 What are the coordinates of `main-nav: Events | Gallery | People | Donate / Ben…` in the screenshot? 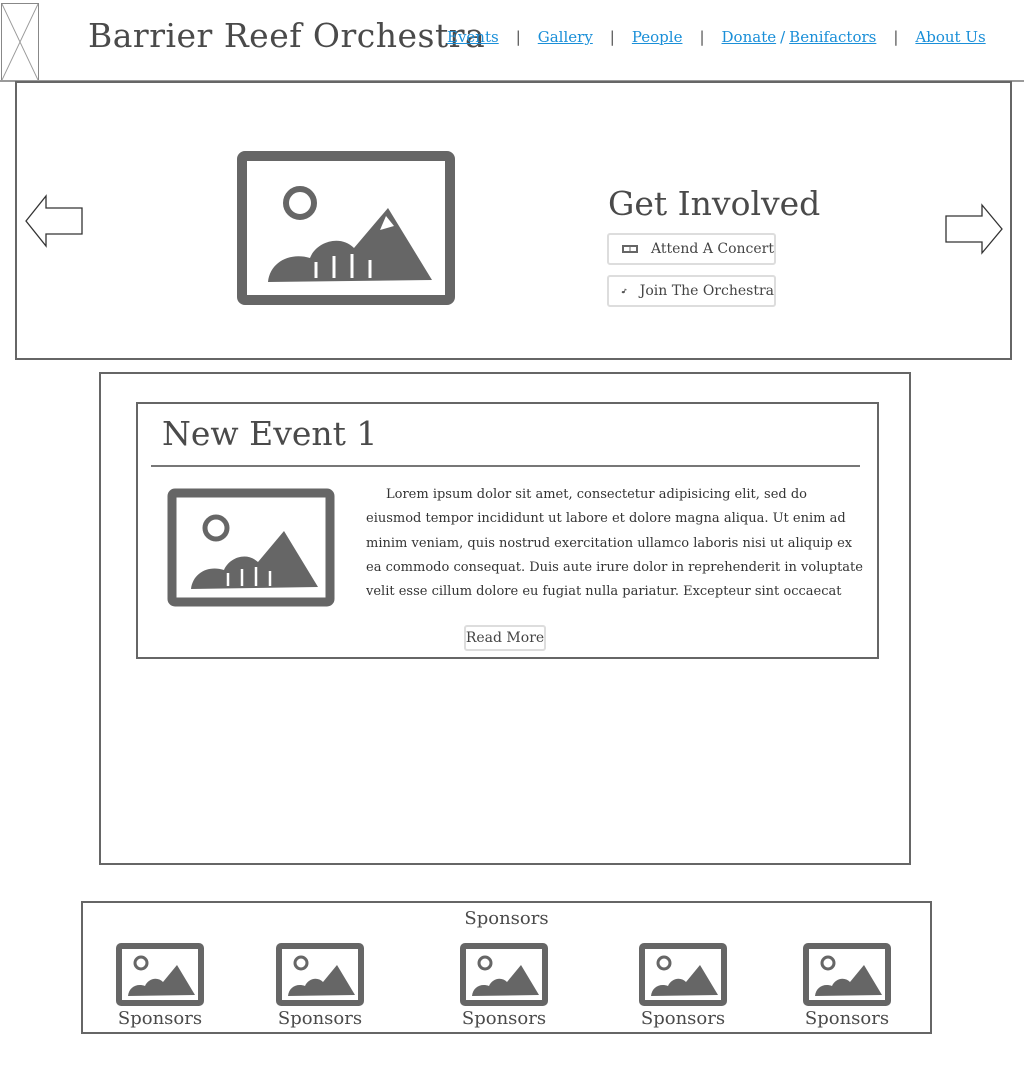 It's located at (716, 37).